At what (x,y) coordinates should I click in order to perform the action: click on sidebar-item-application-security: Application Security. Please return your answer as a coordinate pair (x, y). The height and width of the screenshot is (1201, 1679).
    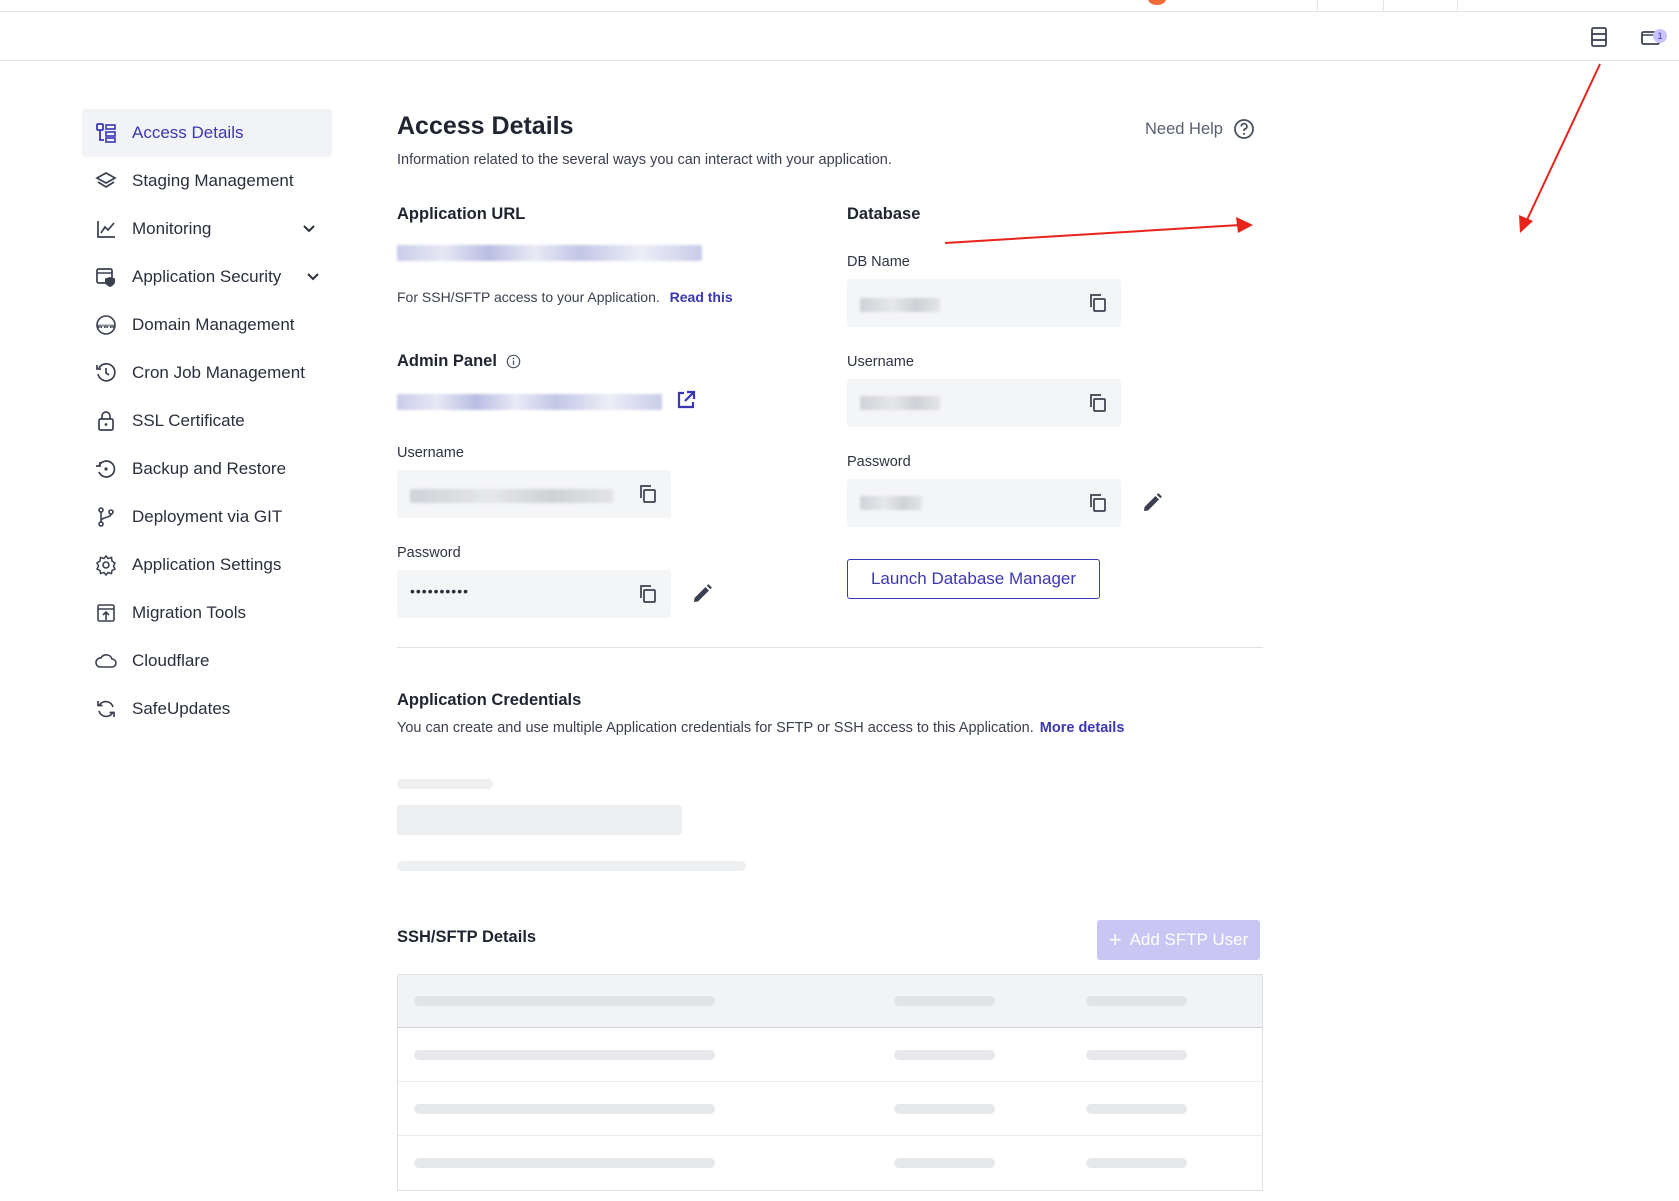
    Looking at the image, I should click on (207, 277).